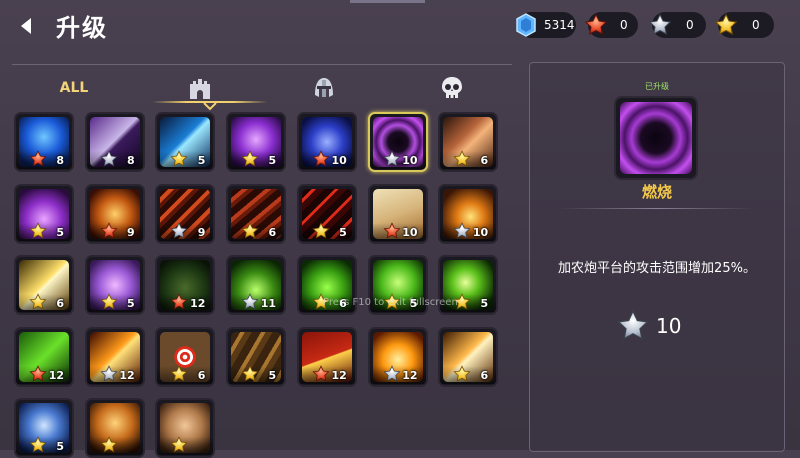  What do you see at coordinates (452, 88) in the screenshot?
I see `skull-tab-icon` at bounding box center [452, 88].